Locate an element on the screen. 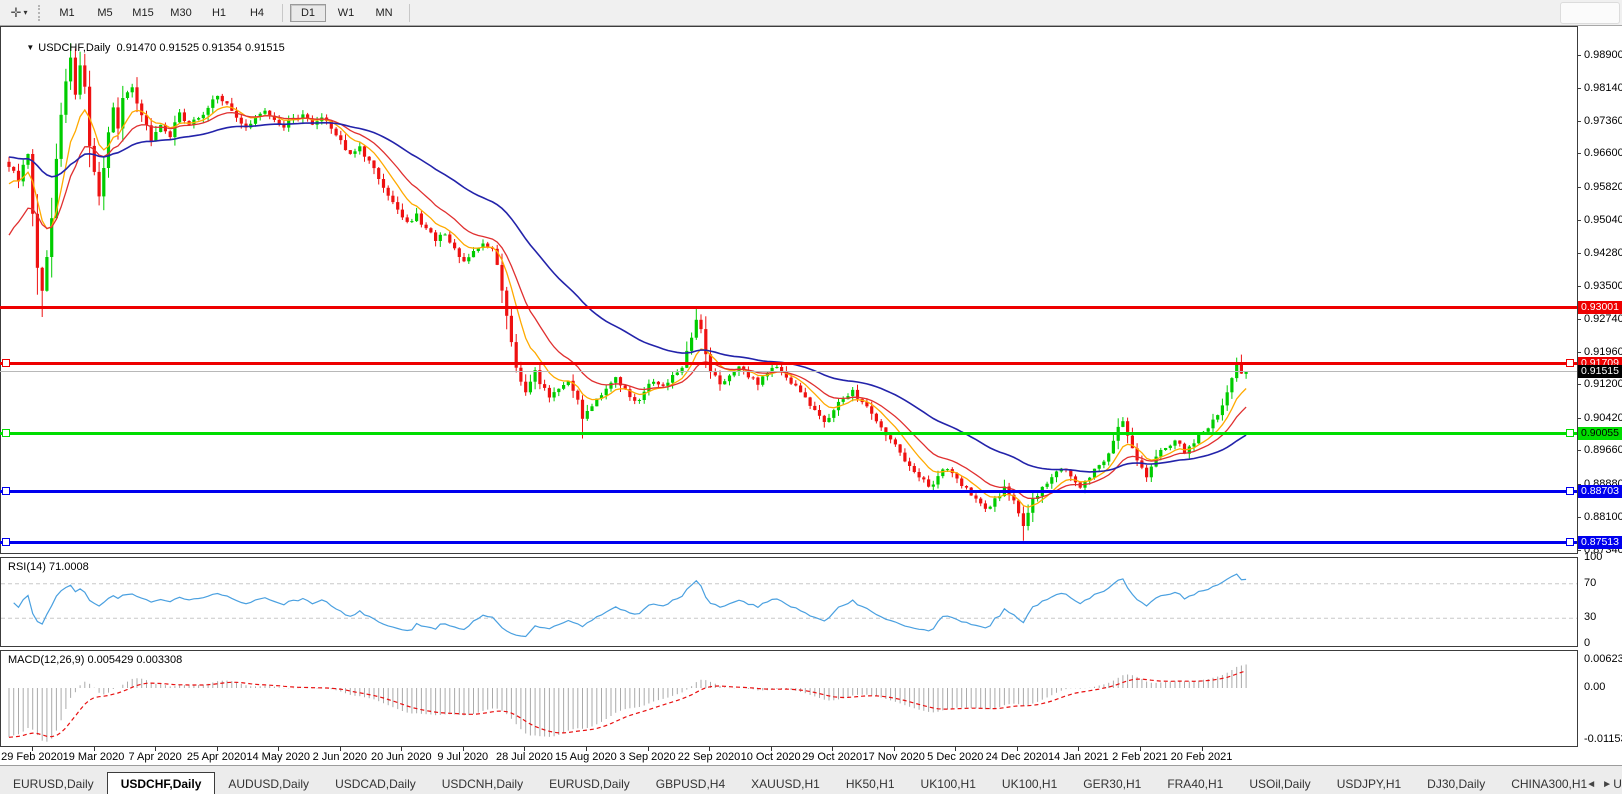  price-tick-label: 0.95040 is located at coordinates (1603, 220).